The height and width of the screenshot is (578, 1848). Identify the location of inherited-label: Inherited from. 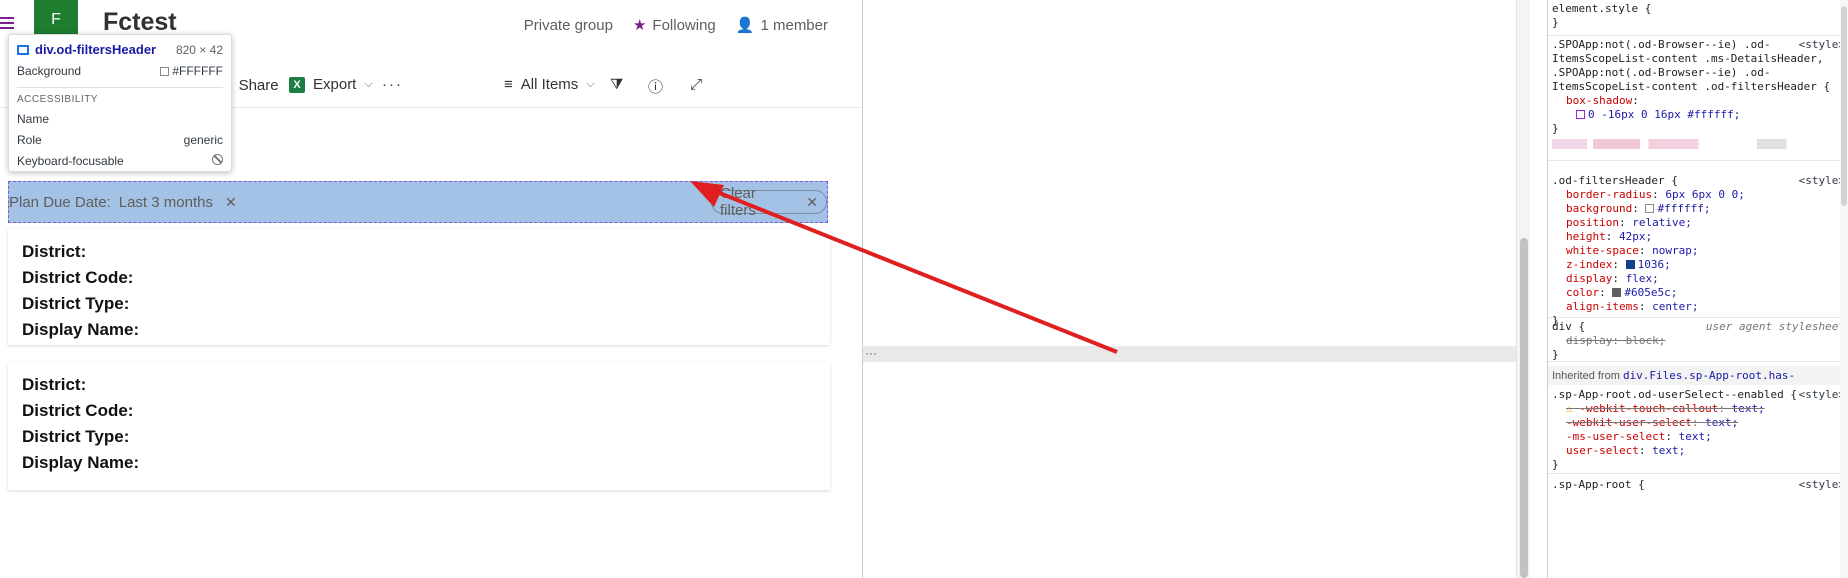
(1586, 376).